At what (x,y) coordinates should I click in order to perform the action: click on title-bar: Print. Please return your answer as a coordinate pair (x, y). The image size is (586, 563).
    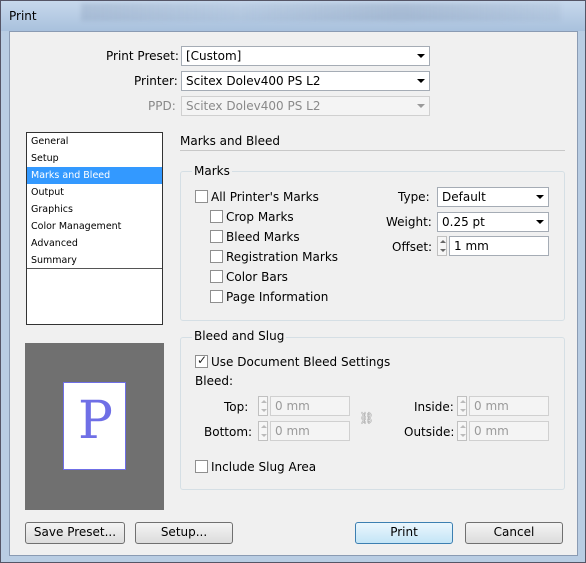
    Looking at the image, I should click on (293, 16).